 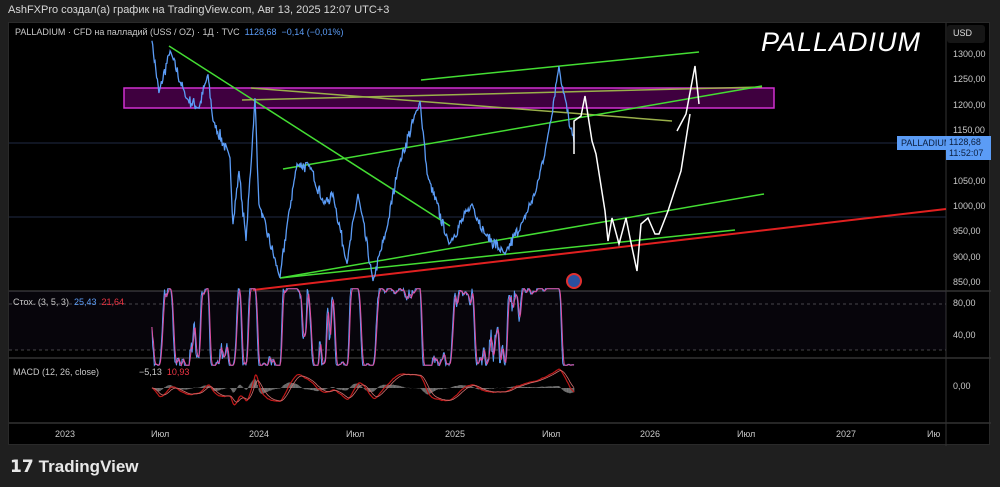 What do you see at coordinates (574, 281) in the screenshot?
I see `us-flag-event-icon` at bounding box center [574, 281].